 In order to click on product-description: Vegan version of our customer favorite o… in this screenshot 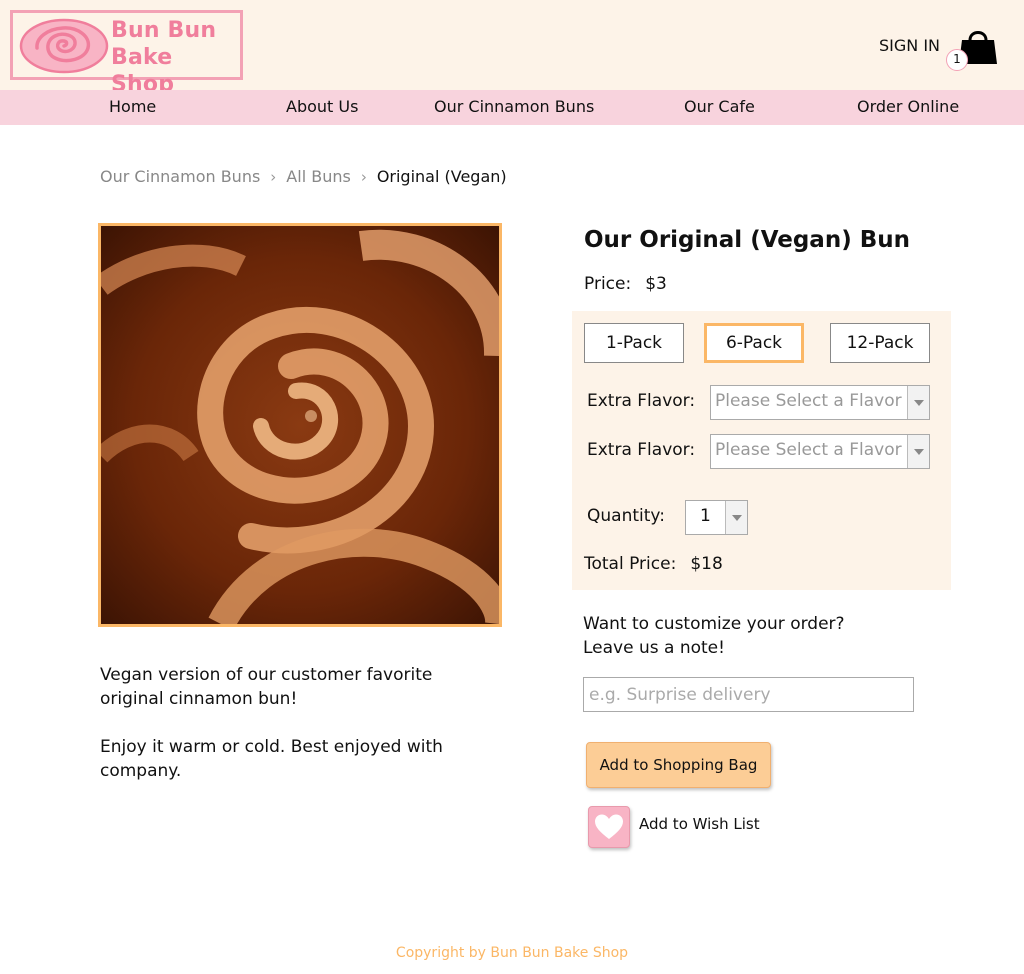, I will do `click(290, 735)`.